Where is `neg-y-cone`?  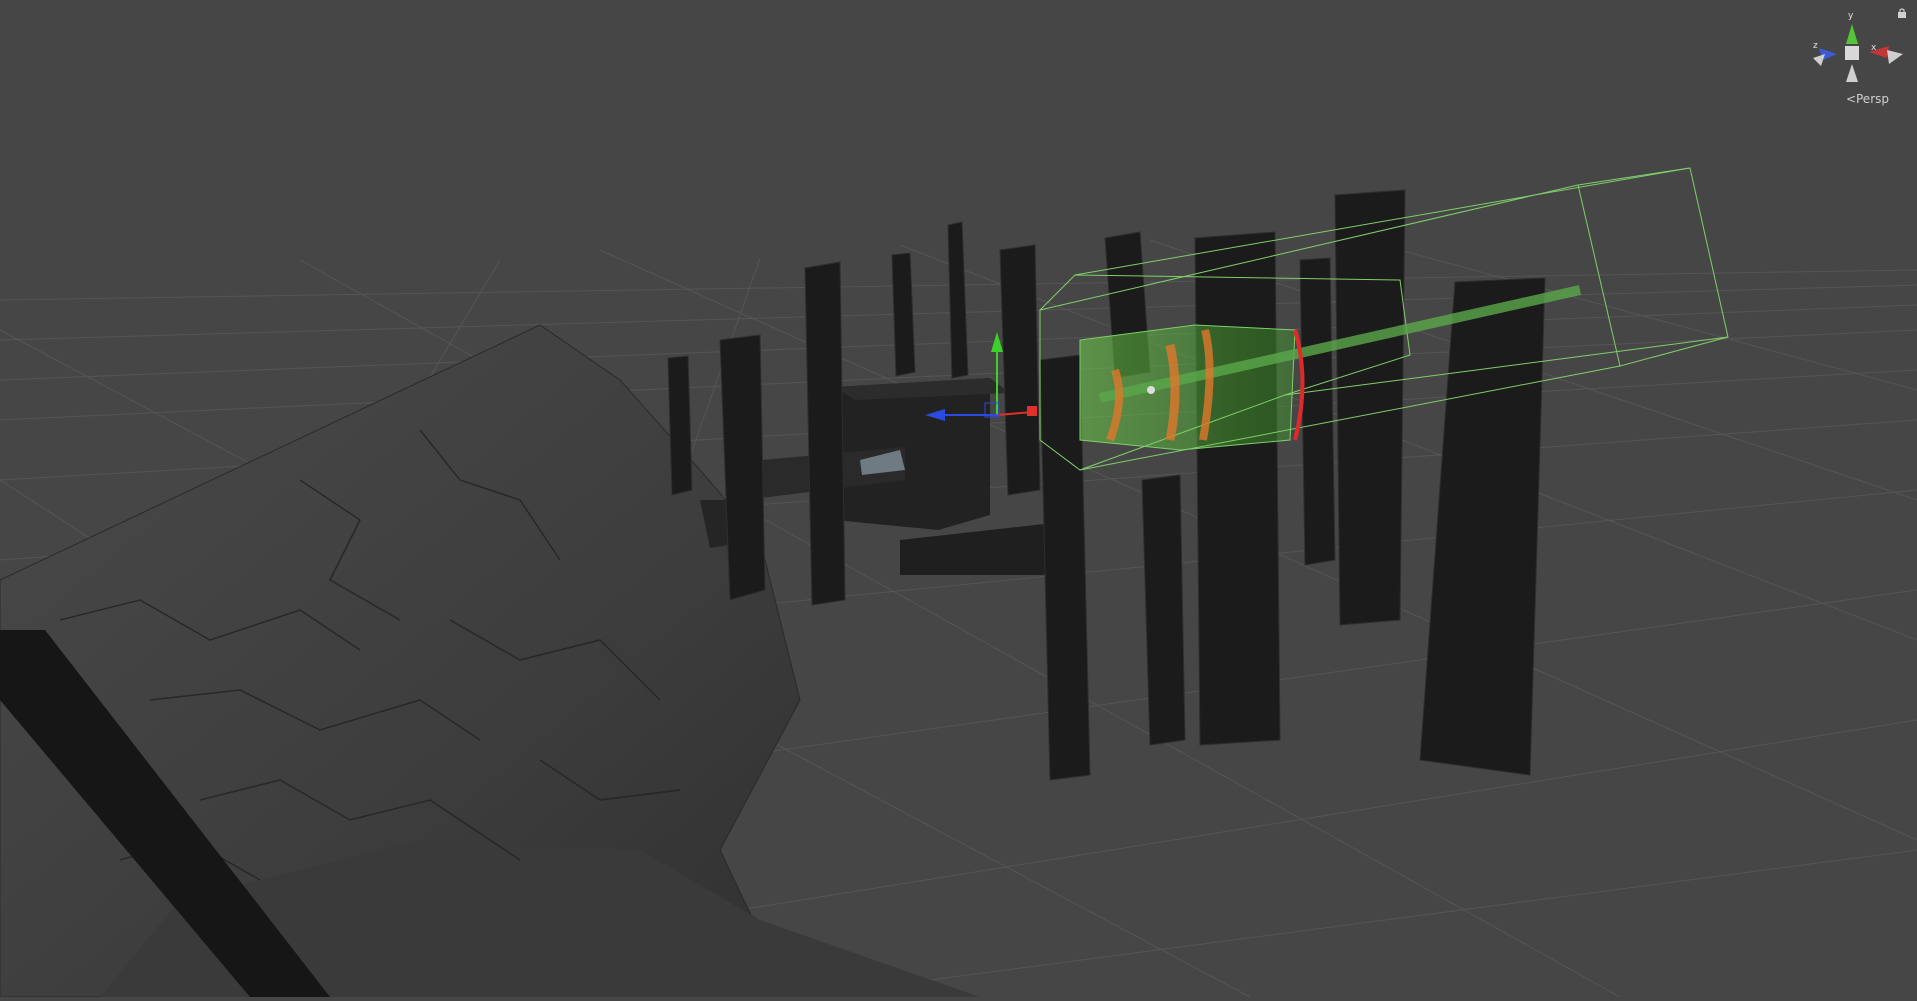
neg-y-cone is located at coordinates (1852, 73).